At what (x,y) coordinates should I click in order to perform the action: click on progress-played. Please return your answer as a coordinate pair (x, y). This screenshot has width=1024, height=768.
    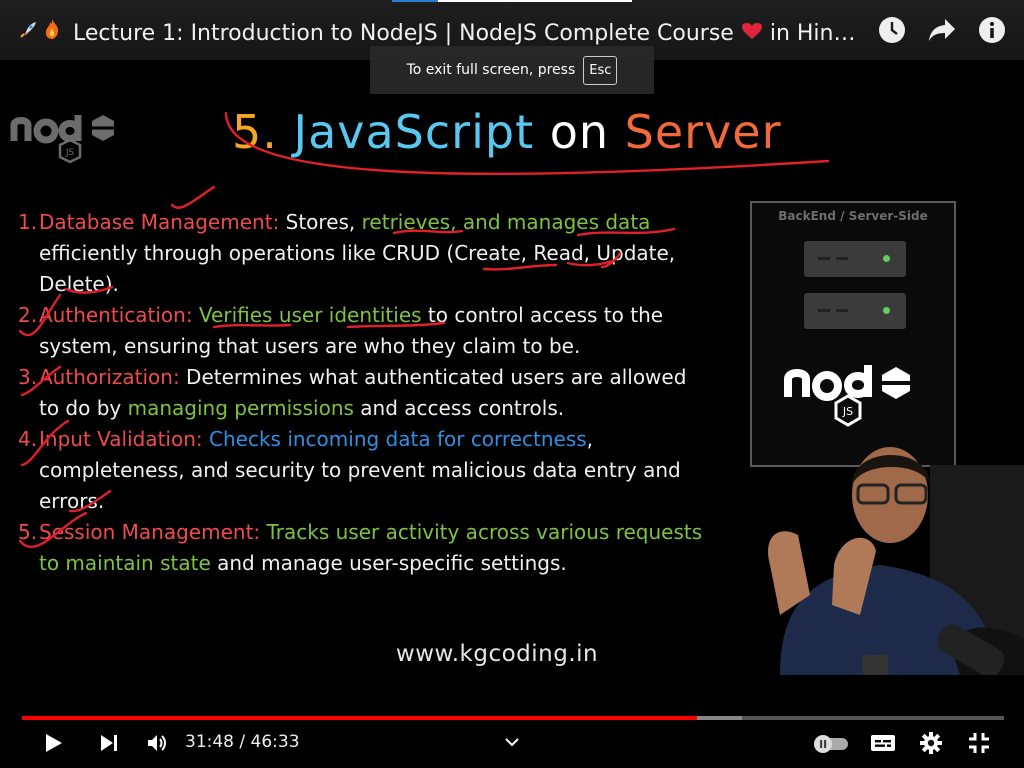
    Looking at the image, I should click on (359, 718).